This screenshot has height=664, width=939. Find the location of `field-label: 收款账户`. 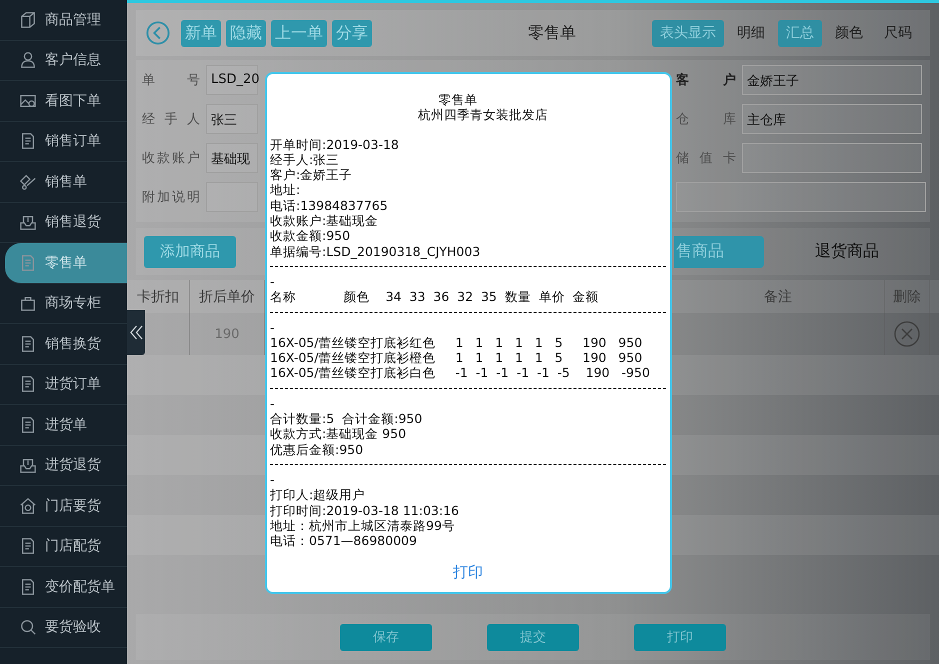

field-label: 收款账户 is located at coordinates (171, 158).